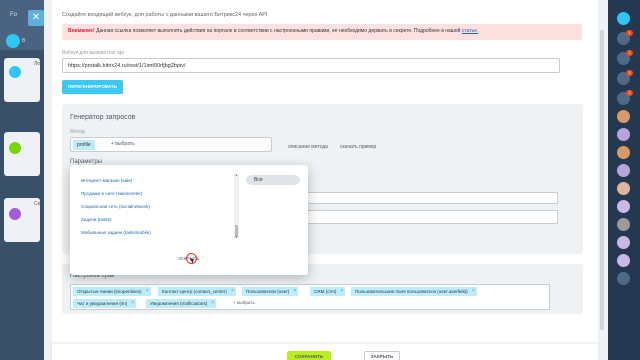 The height and width of the screenshot is (360, 640). I want to click on scope-list-scrollbar: ▲ ▼, so click(236, 206).